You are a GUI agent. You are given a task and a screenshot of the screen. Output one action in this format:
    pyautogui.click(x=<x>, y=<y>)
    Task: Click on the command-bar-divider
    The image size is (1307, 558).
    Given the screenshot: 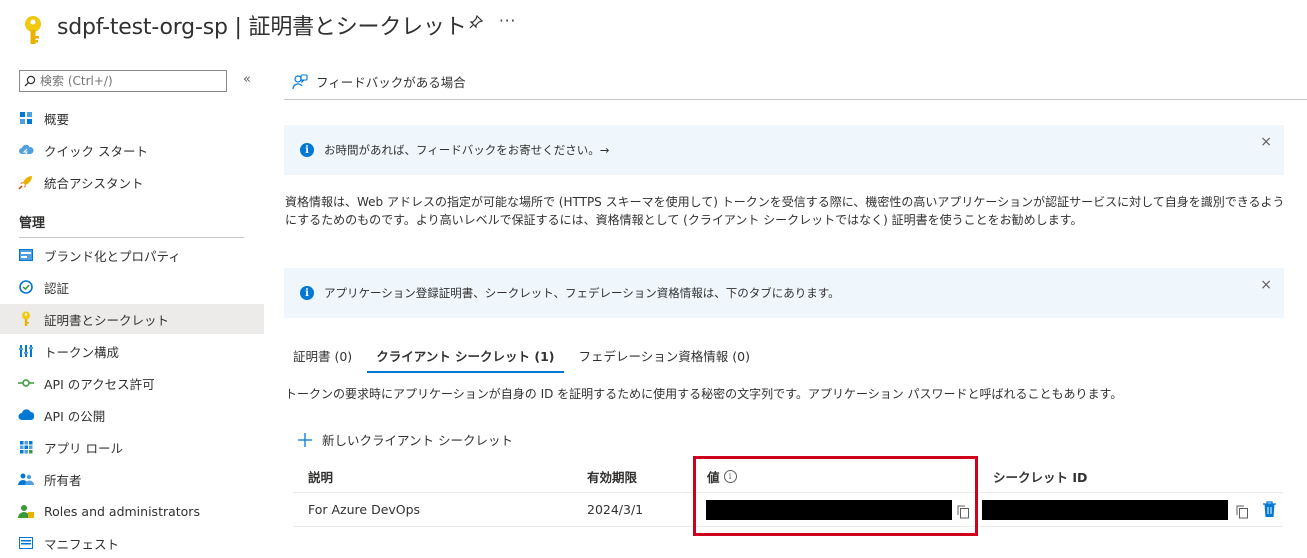 What is the action you would take?
    pyautogui.click(x=795, y=99)
    